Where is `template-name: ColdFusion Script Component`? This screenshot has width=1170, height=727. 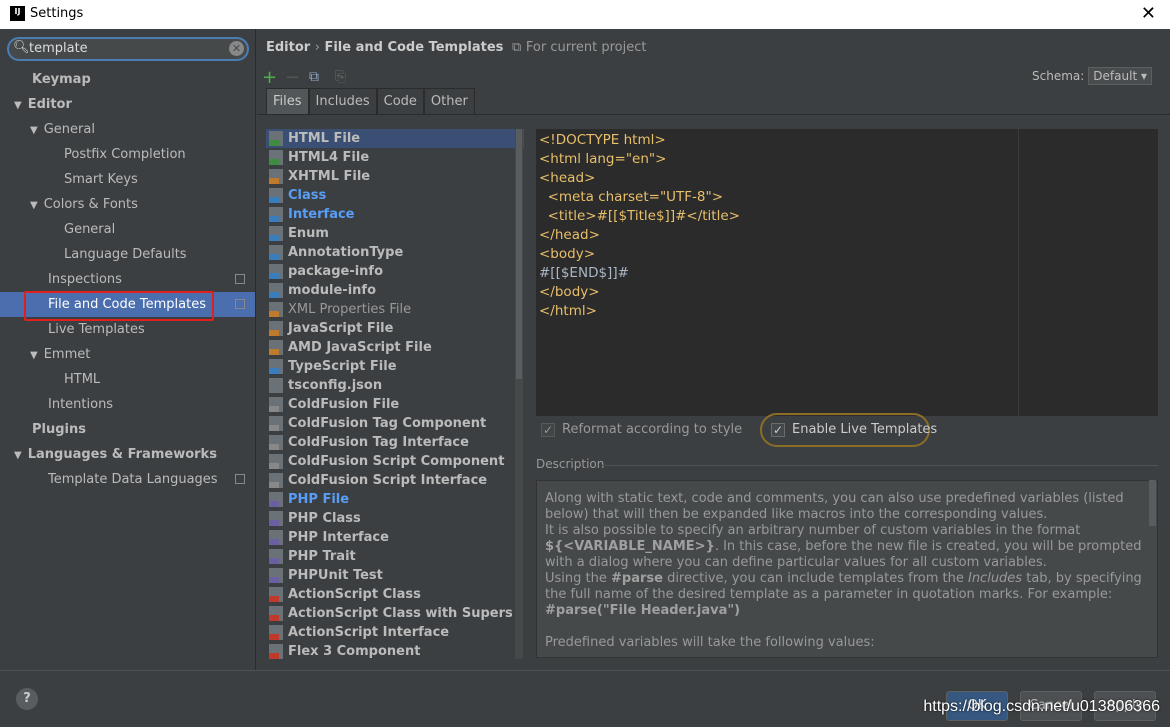 template-name: ColdFusion Script Component is located at coordinates (396, 461).